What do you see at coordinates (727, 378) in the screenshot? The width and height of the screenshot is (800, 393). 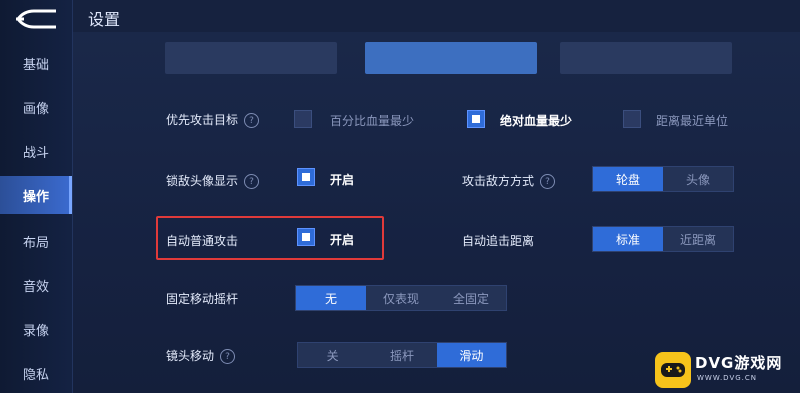 I see `watermark-url: WWW.DVG.CN` at bounding box center [727, 378].